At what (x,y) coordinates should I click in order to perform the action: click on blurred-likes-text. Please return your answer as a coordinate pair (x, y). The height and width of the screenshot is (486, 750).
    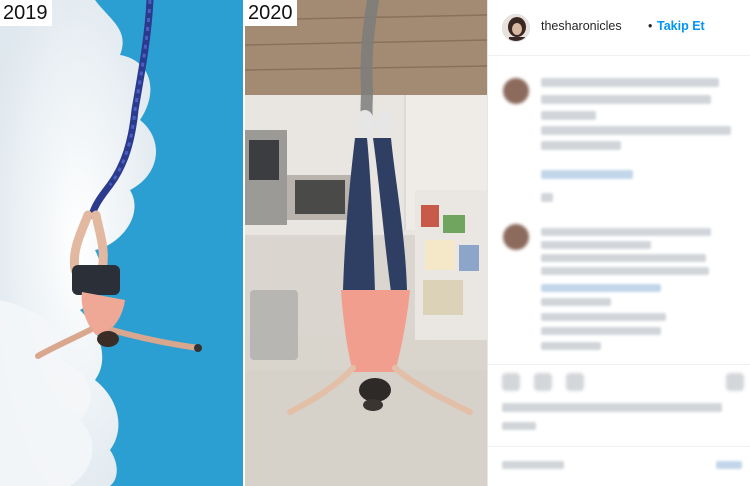
    Looking at the image, I should click on (612, 407).